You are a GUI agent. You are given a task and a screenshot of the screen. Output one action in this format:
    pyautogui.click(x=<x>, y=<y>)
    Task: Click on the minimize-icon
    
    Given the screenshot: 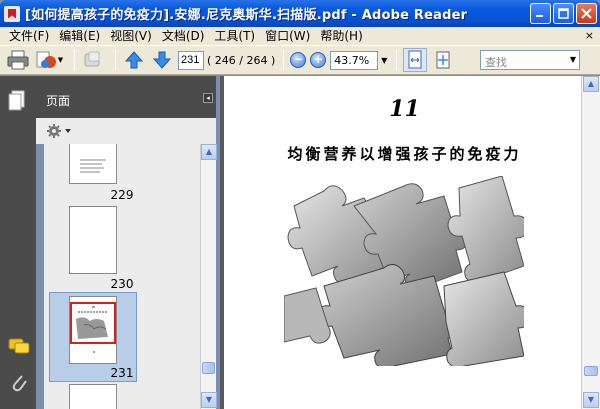 What is the action you would take?
    pyautogui.click(x=539, y=16)
    